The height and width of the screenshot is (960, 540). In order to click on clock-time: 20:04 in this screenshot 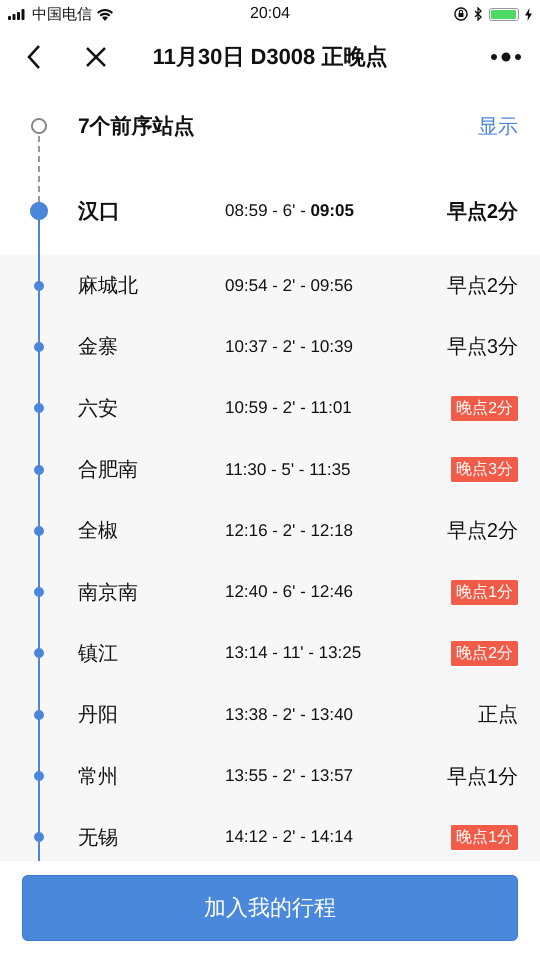, I will do `click(270, 14)`.